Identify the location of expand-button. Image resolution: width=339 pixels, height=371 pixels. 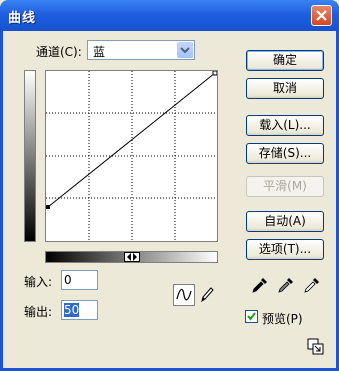
(318, 349).